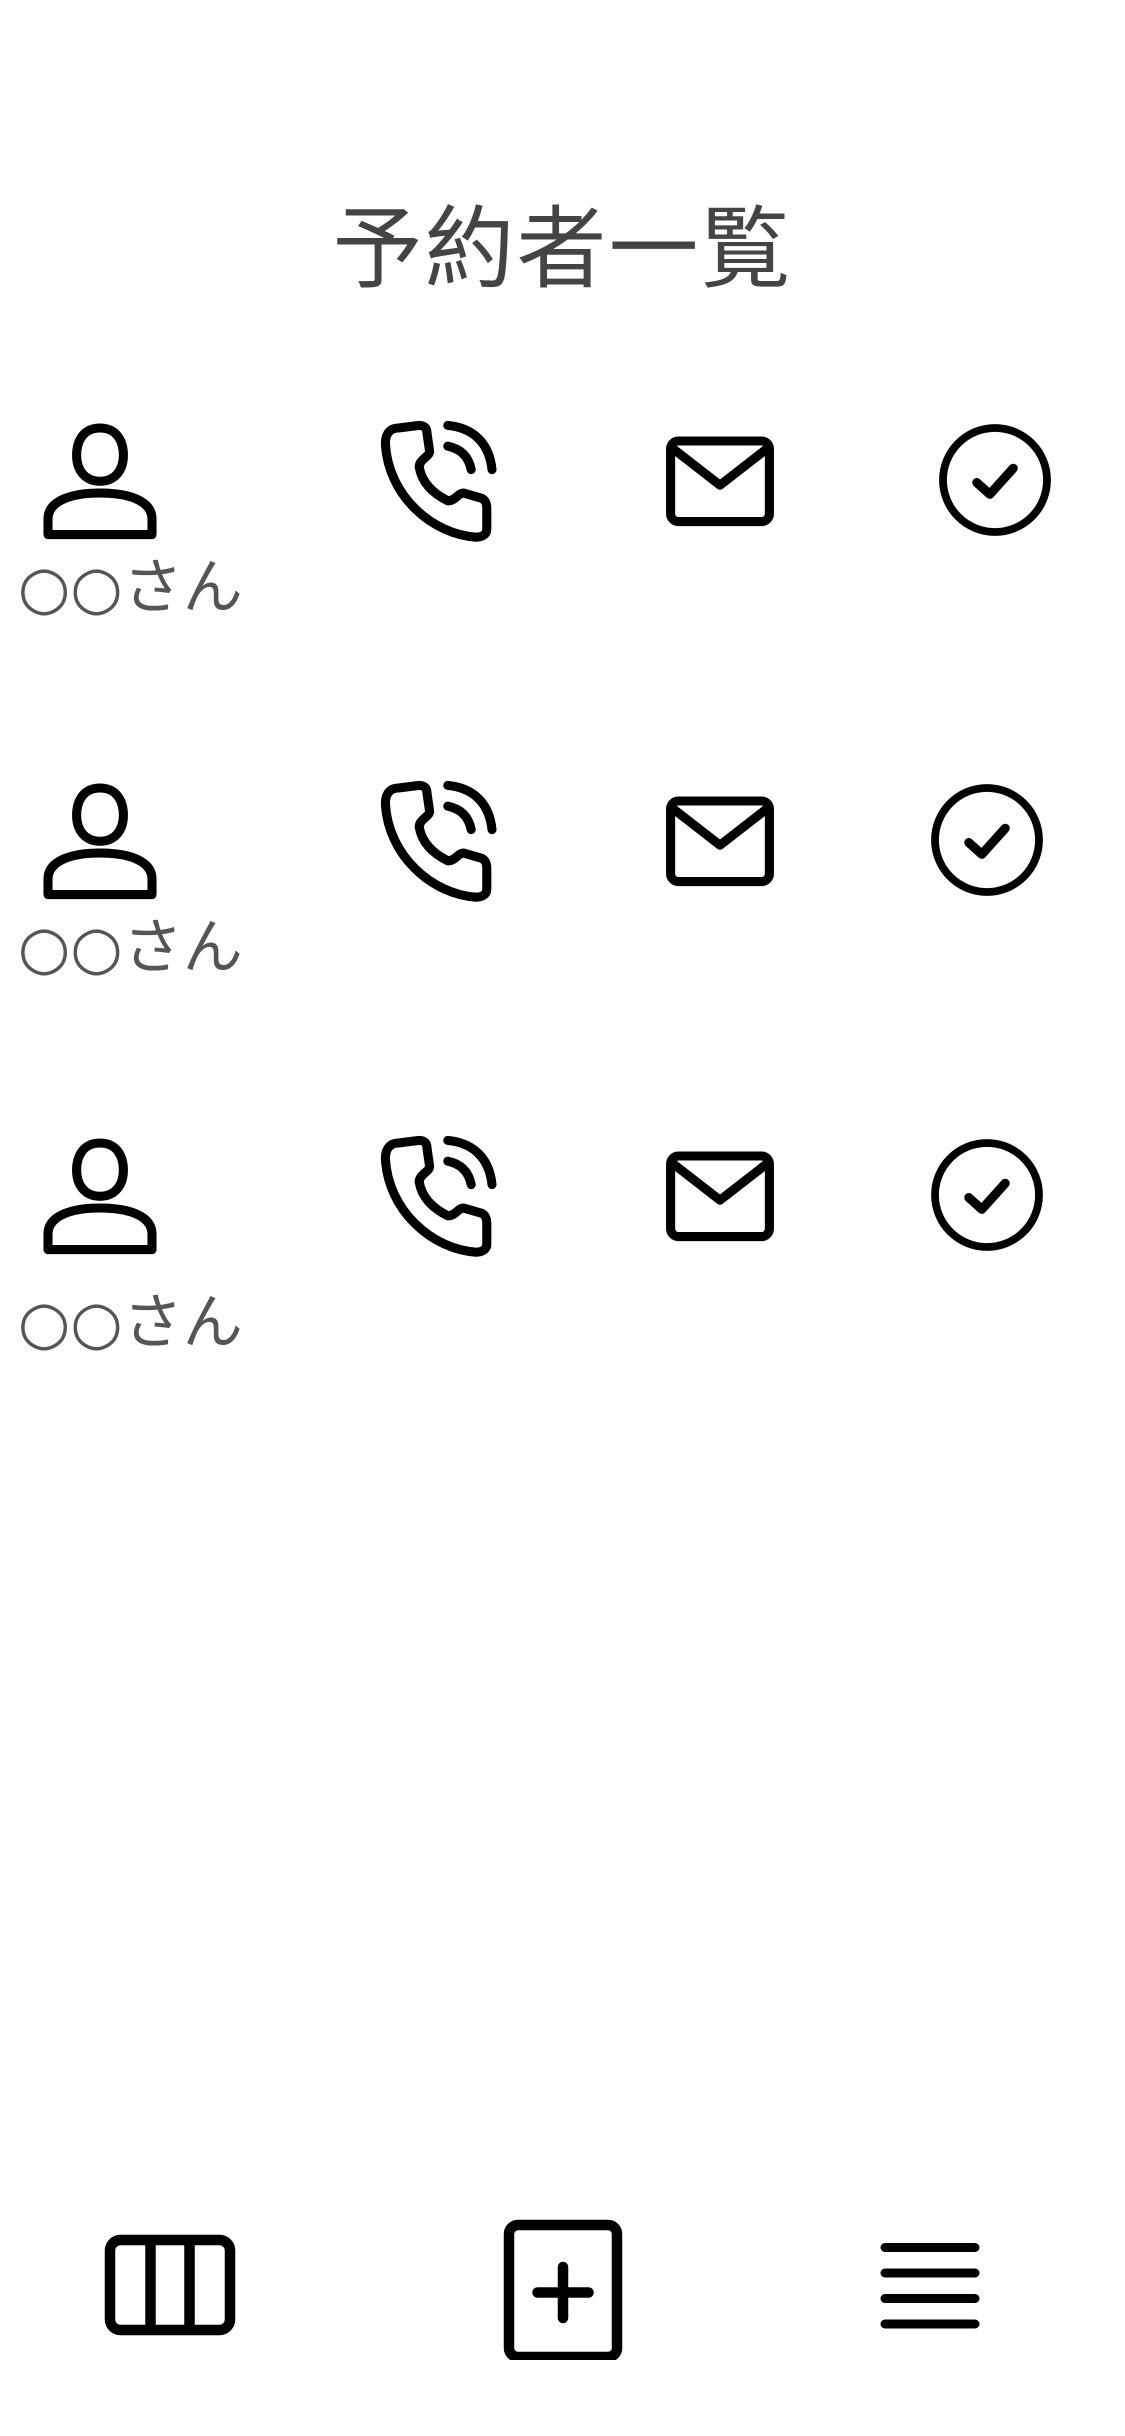  What do you see at coordinates (562, 249) in the screenshot?
I see `page-title: 予約者一覧` at bounding box center [562, 249].